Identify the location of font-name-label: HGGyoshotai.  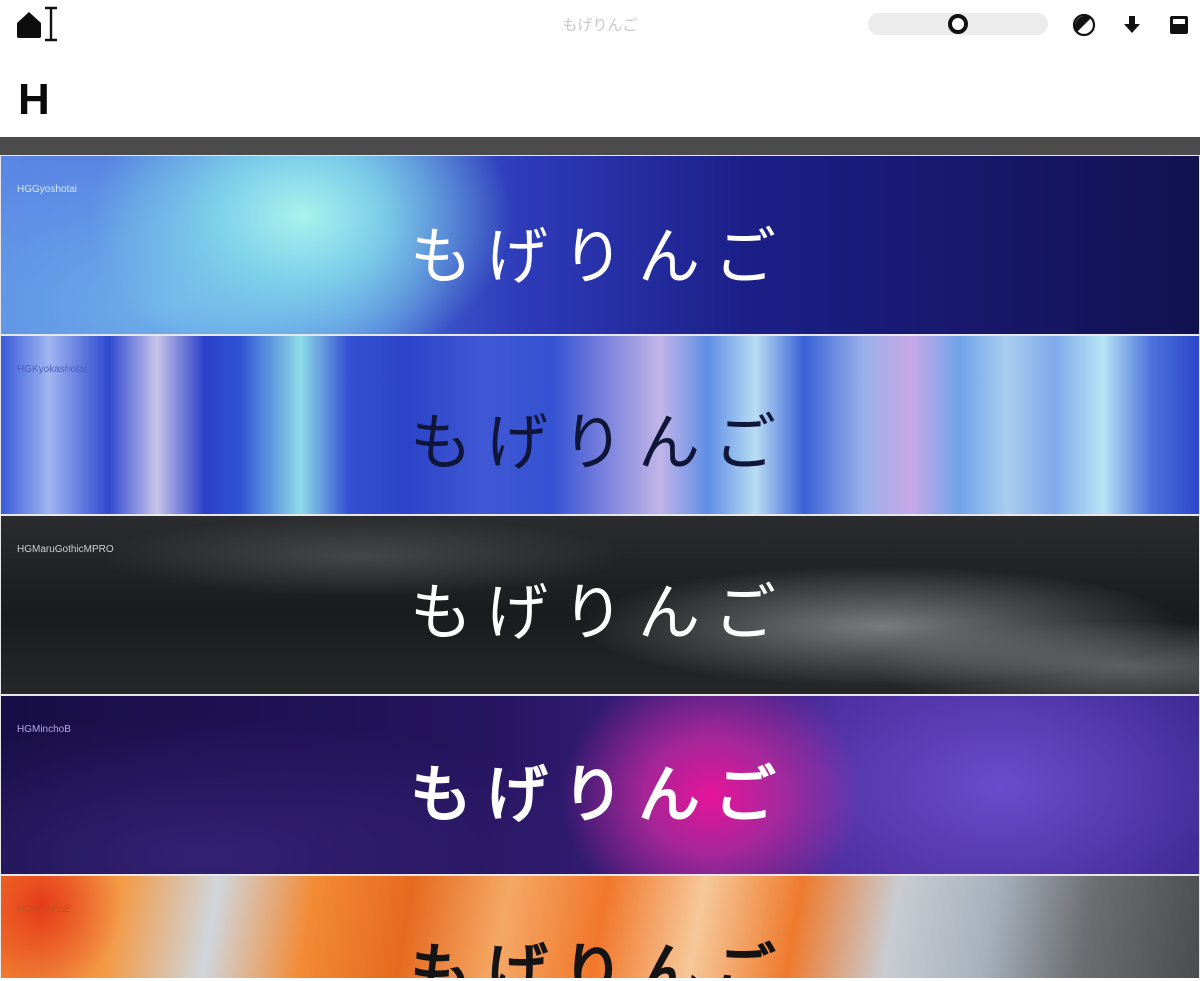
(47, 189).